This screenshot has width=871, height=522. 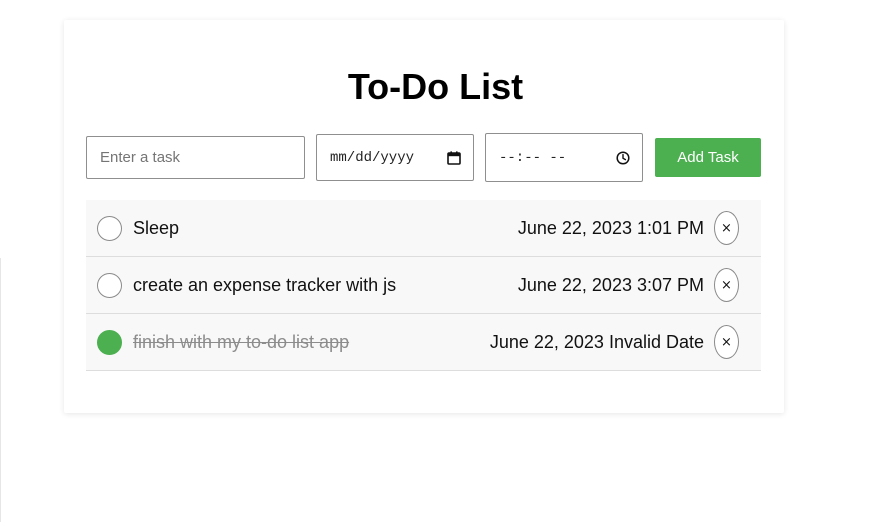 I want to click on task-datetime: June 22, 2023 1:01 PM, so click(x=610, y=228).